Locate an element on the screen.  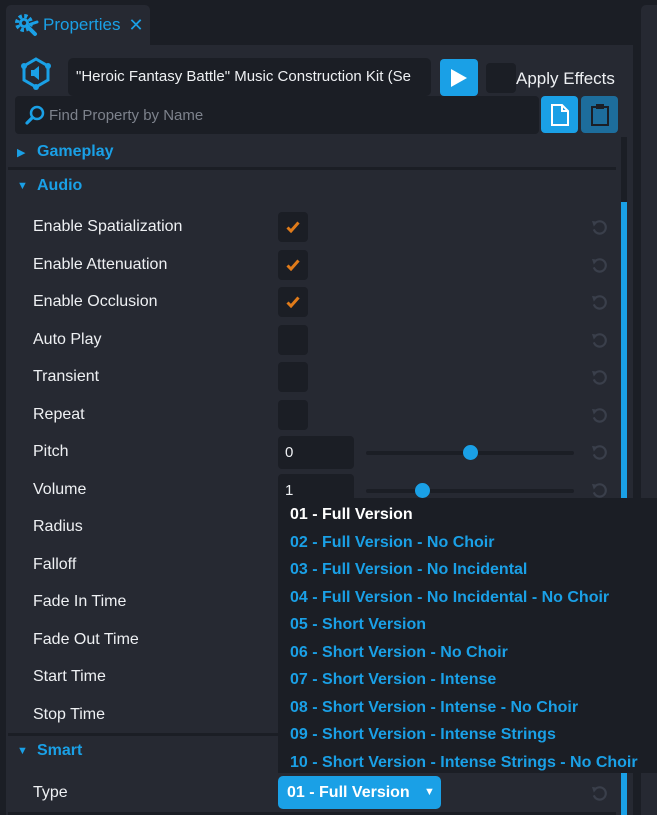
paste-button is located at coordinates (599, 114).